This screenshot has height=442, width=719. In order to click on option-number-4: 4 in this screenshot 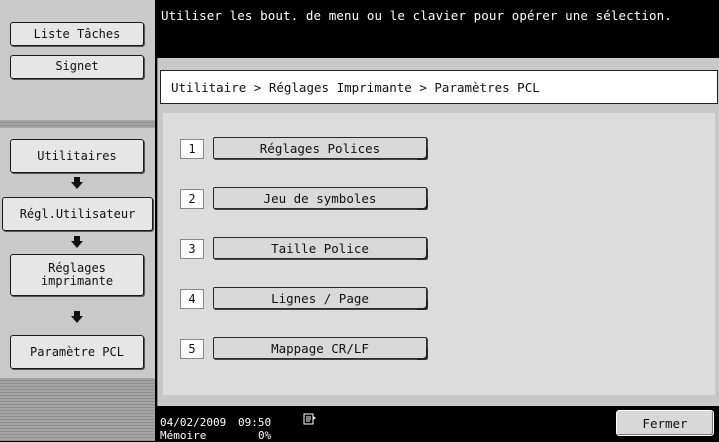, I will do `click(192, 299)`.